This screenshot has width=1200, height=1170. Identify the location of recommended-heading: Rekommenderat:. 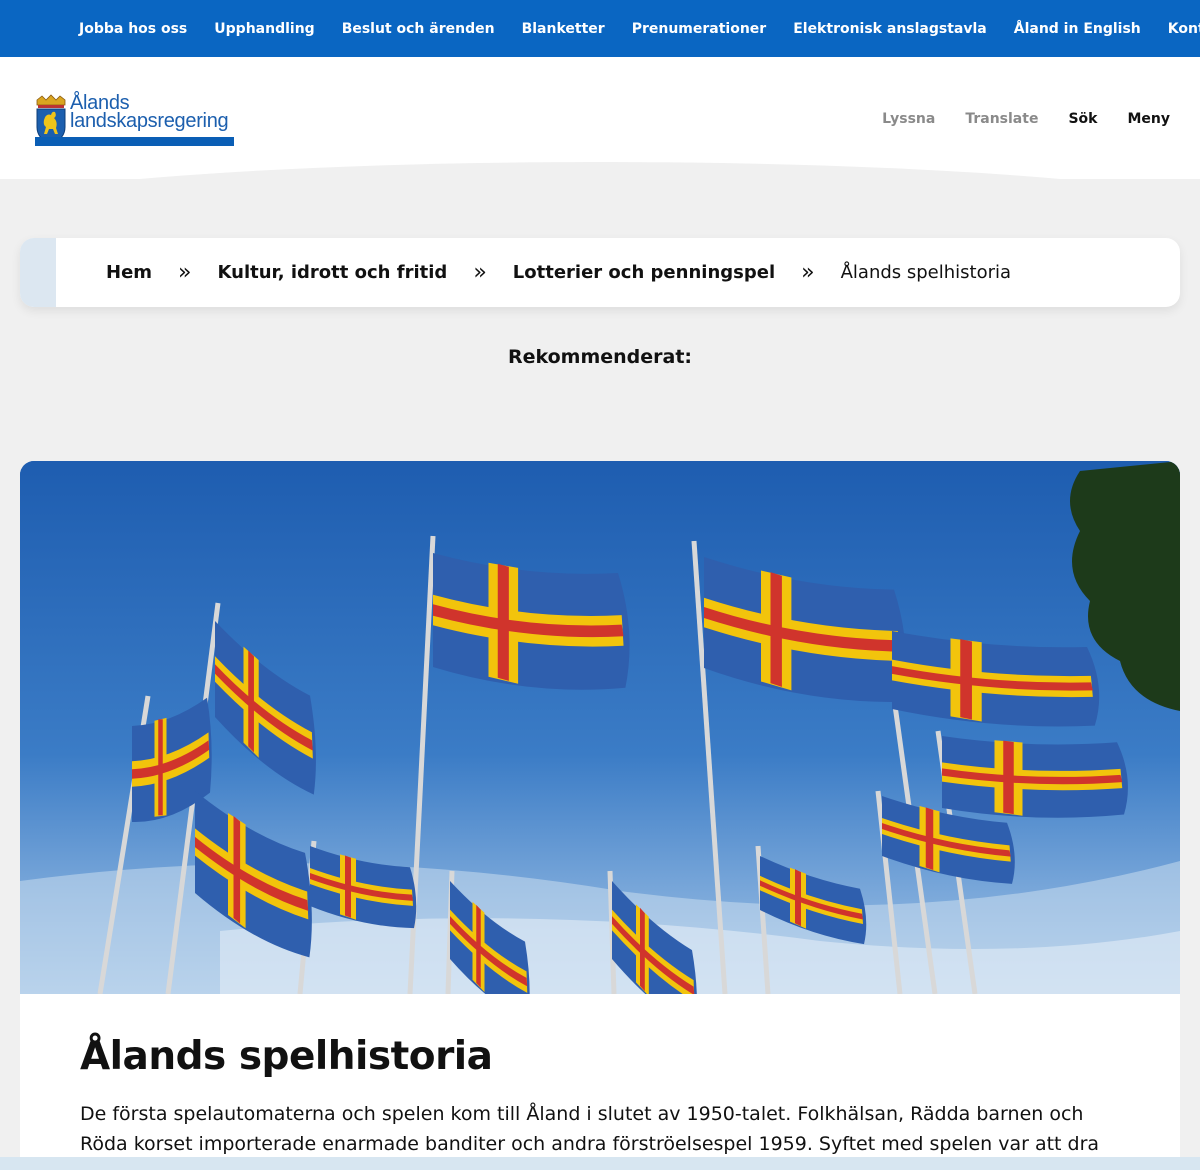
(600, 357).